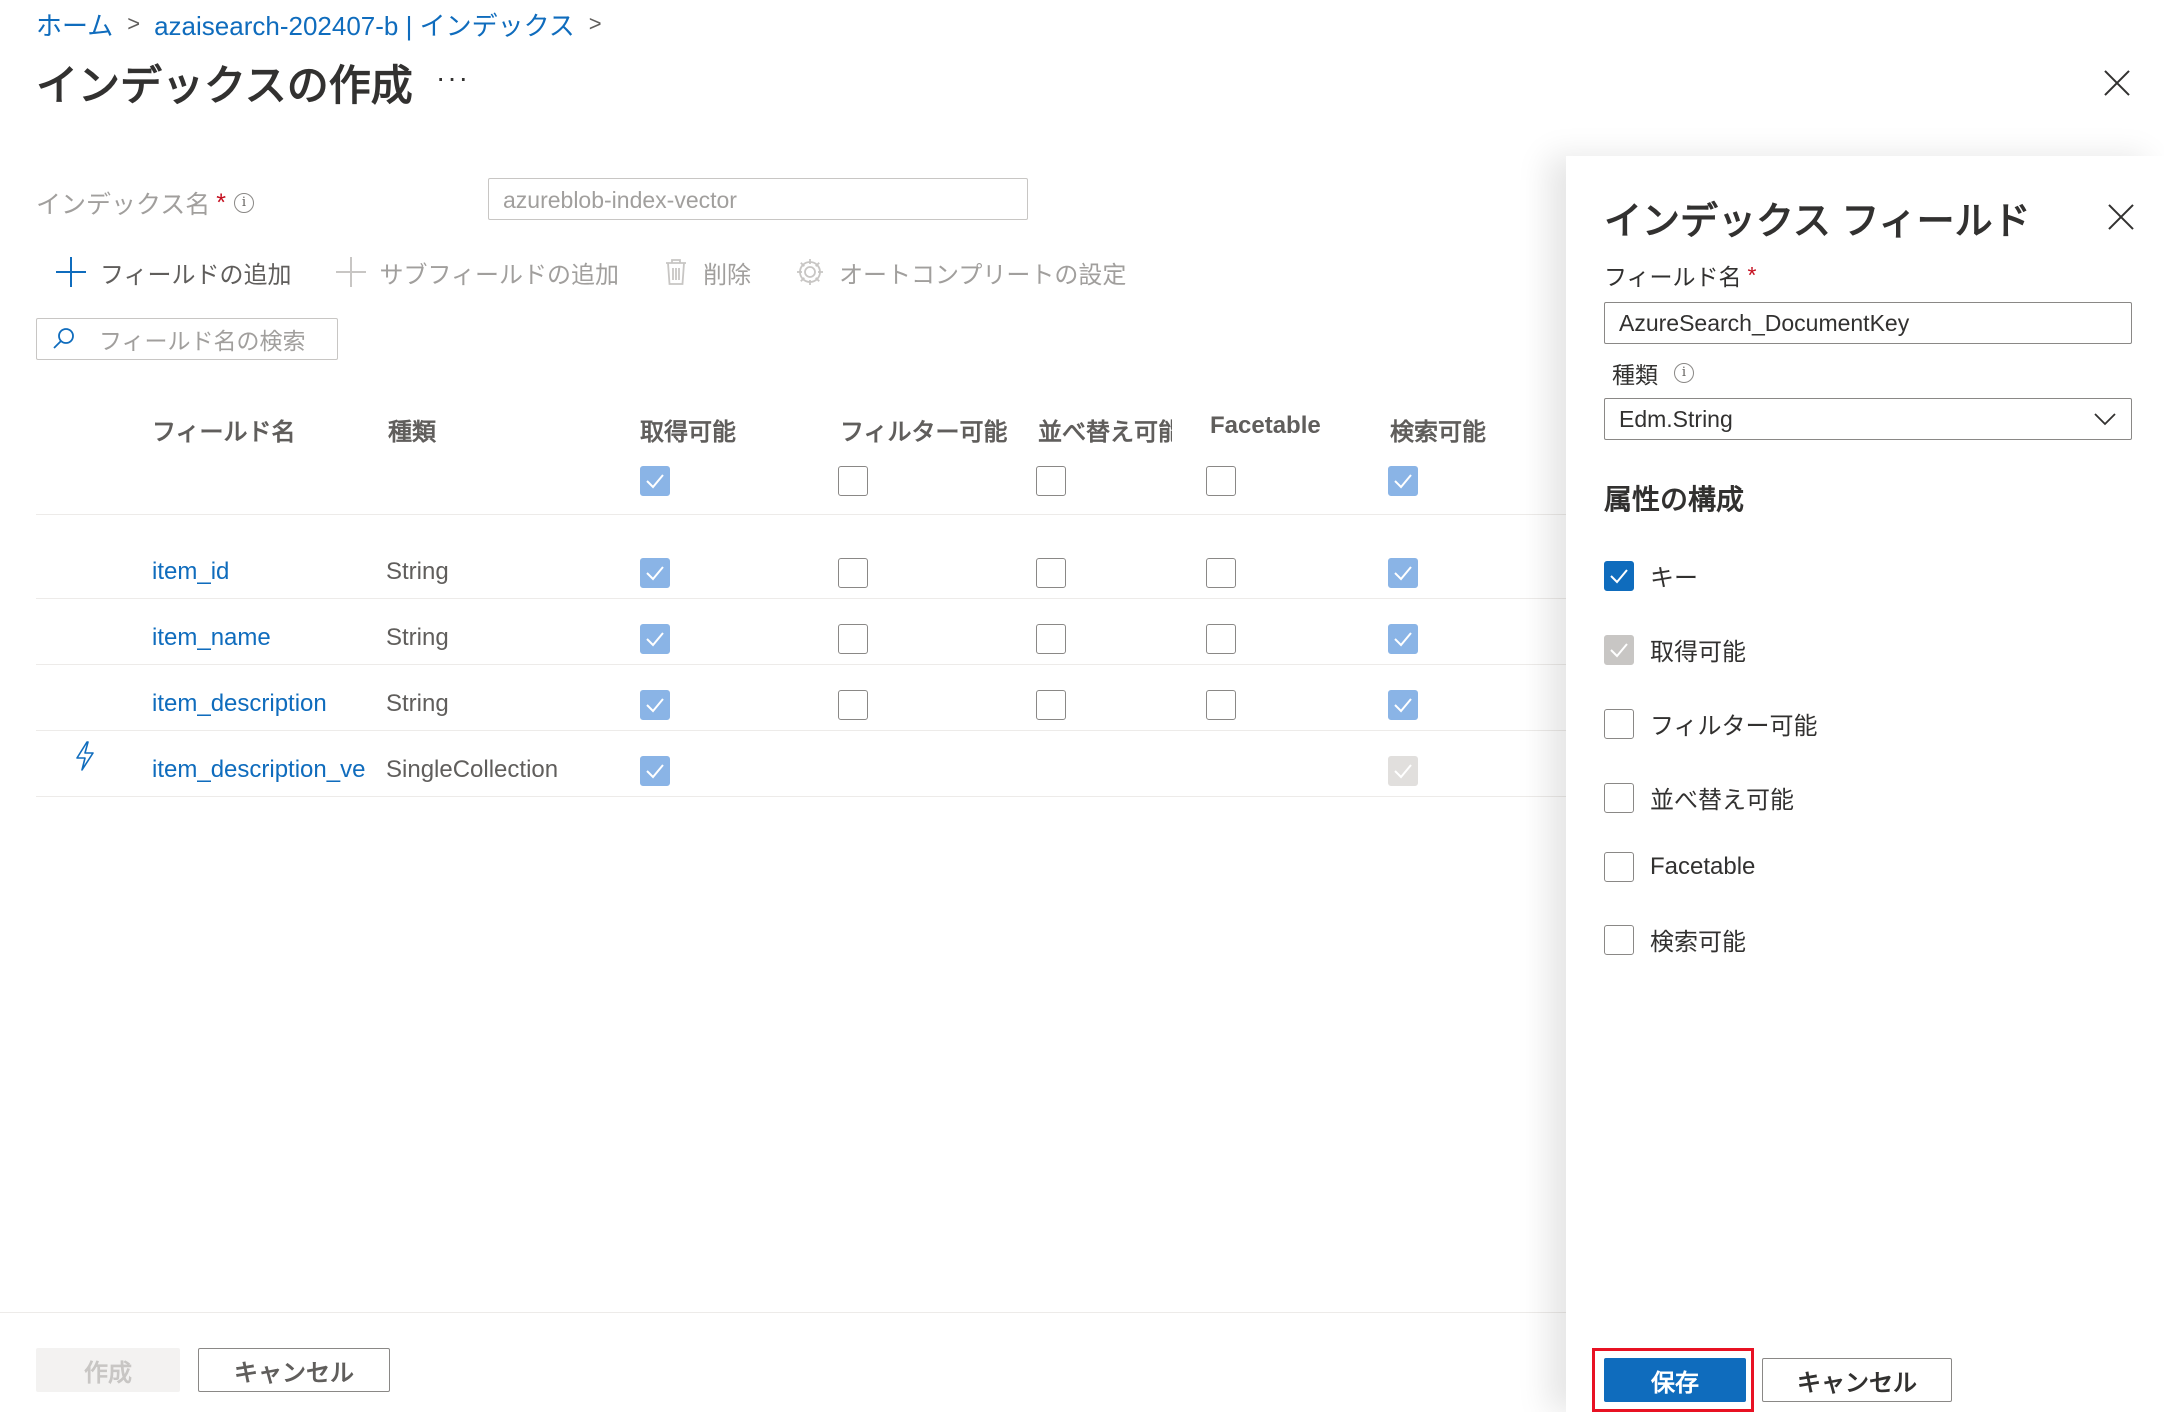  I want to click on attr-searchable-checkbox: 検索可能, so click(1675, 939).